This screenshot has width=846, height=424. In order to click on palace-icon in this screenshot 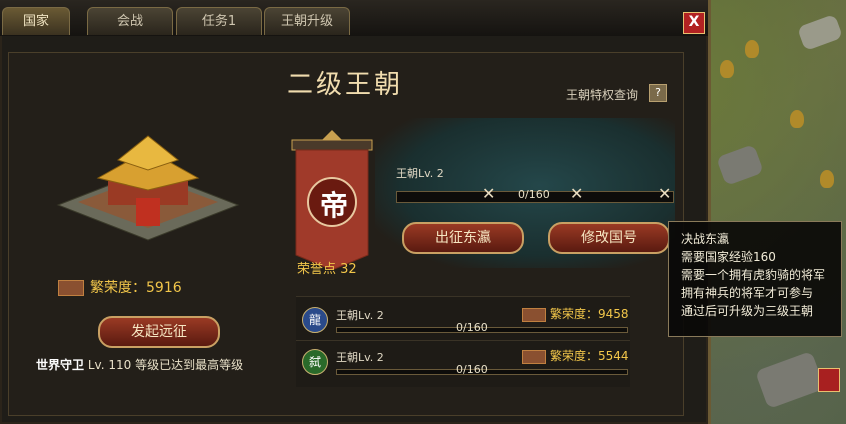, I will do `click(148, 188)`.